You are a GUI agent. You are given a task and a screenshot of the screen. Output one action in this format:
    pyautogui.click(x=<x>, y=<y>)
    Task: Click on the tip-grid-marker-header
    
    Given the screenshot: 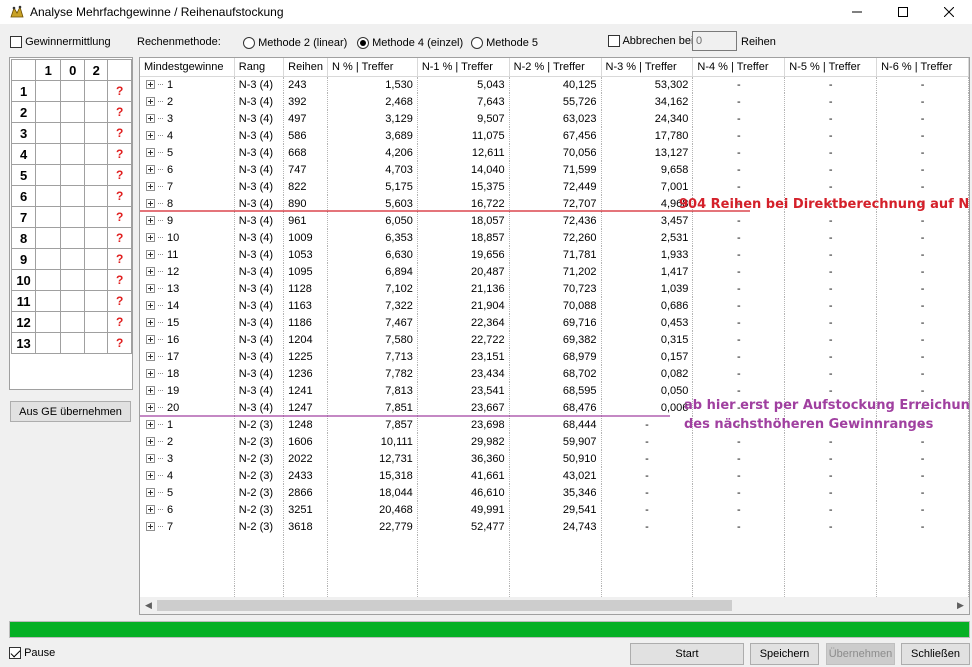 What is the action you would take?
    pyautogui.click(x=119, y=70)
    